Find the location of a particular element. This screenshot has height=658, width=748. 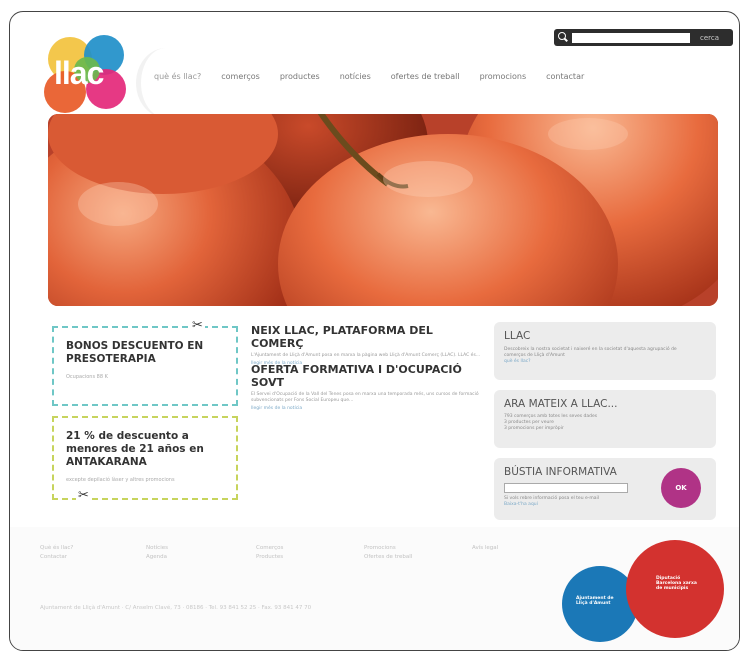

news-read-more-link: llegir més de la notícia is located at coordinates (368, 408).